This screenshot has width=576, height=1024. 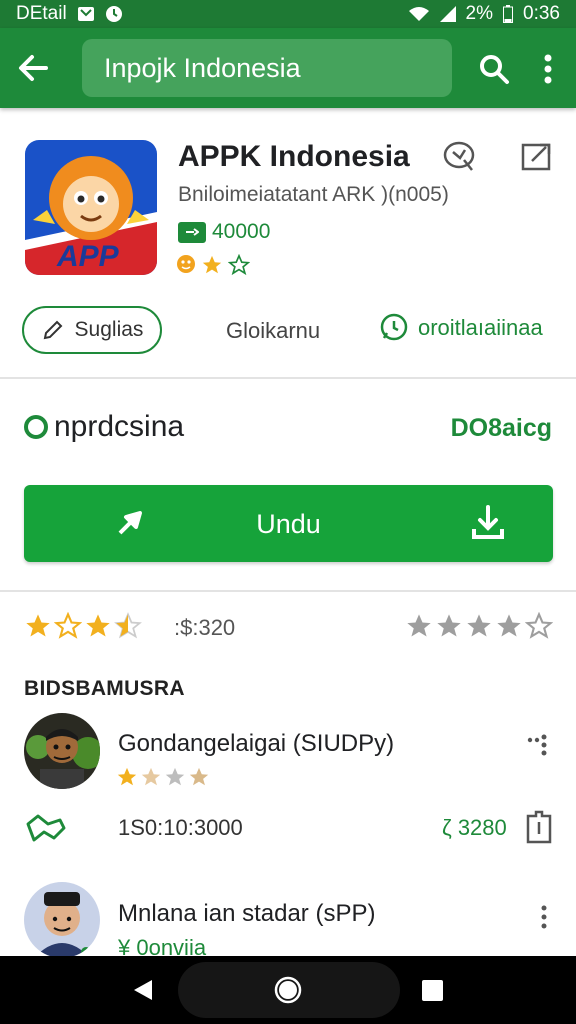 I want to click on price-tag-icon, so click(x=192, y=232).